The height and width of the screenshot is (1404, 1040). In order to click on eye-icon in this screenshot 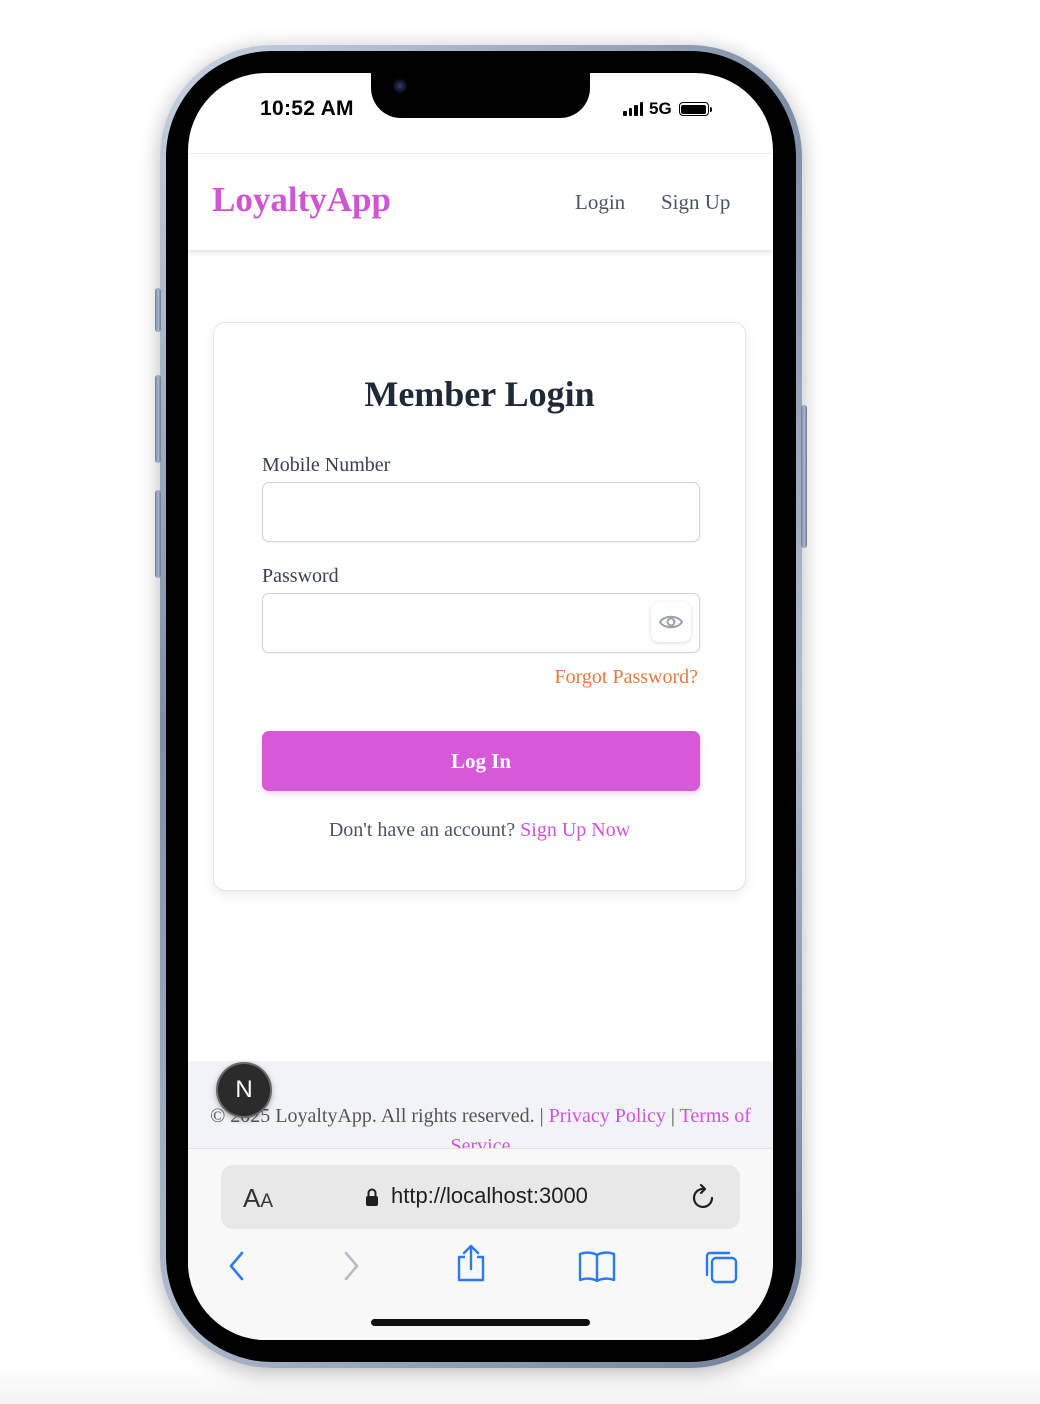, I will do `click(671, 622)`.